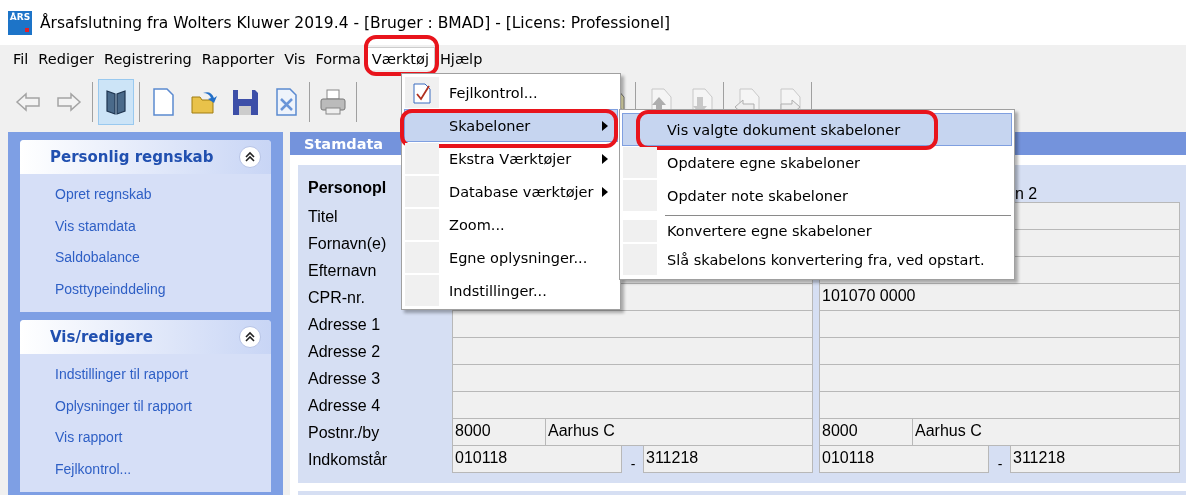 The image size is (1186, 495). Describe the element at coordinates (348, 459) in the screenshot. I see `field-label: Indkomstår` at that location.